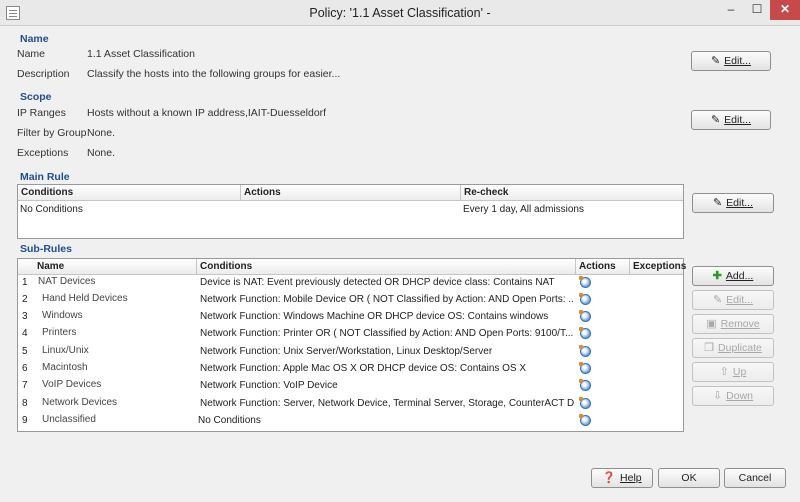 The height and width of the screenshot is (502, 800). I want to click on sub-rule-name: VoIP Devices, so click(71, 384).